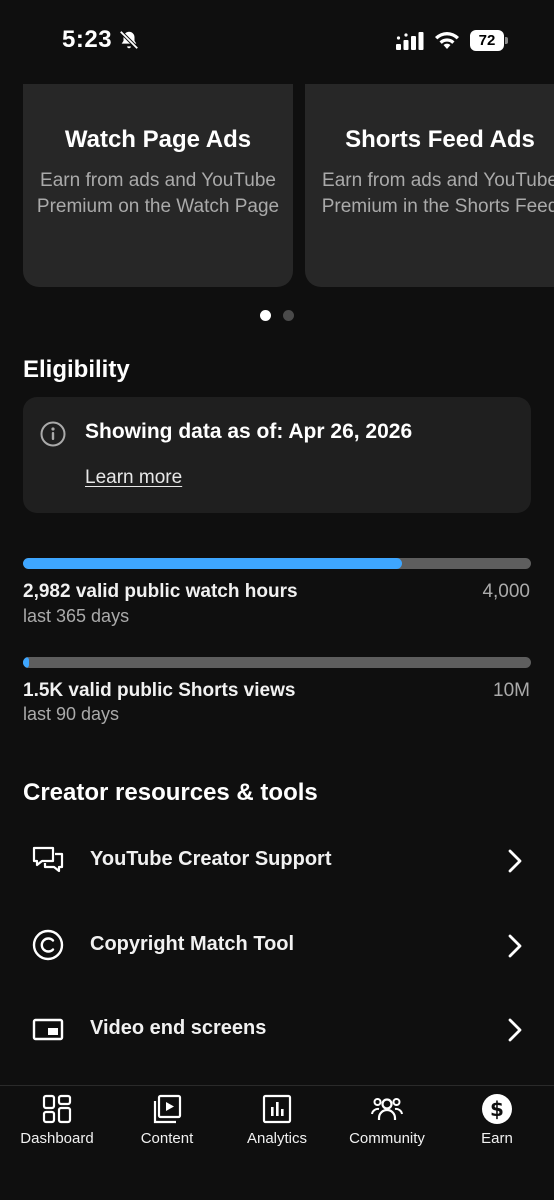 The width and height of the screenshot is (554, 1200). What do you see at coordinates (53, 434) in the screenshot?
I see `info-icon` at bounding box center [53, 434].